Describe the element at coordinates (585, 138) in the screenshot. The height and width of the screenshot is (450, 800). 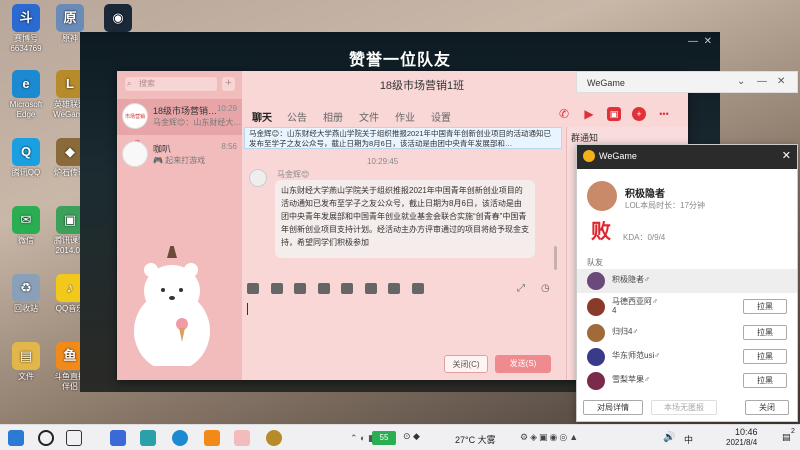
I see `panel-title: 群通知` at that location.